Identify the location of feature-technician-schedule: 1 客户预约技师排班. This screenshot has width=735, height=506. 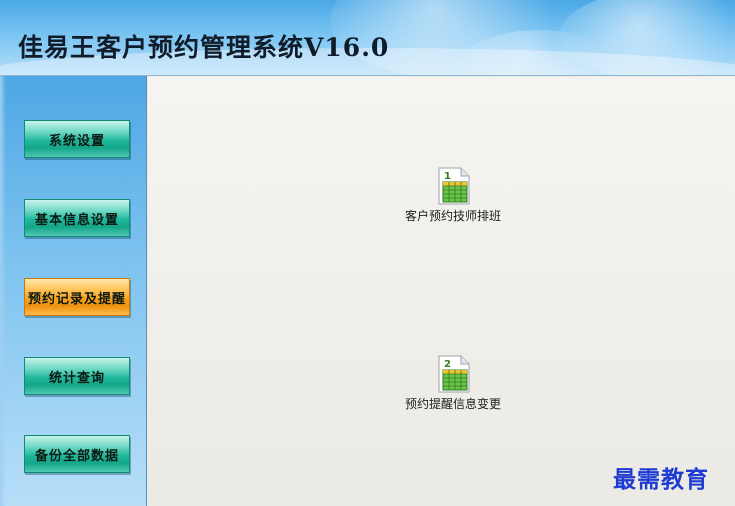
(453, 195).